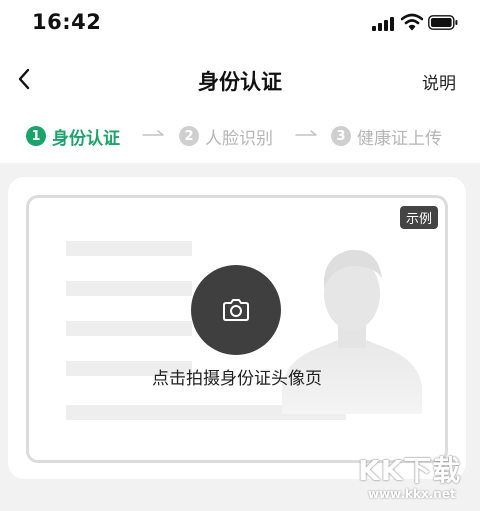 The width and height of the screenshot is (480, 511). Describe the element at coordinates (412, 22) in the screenshot. I see `wifi-icon` at that location.